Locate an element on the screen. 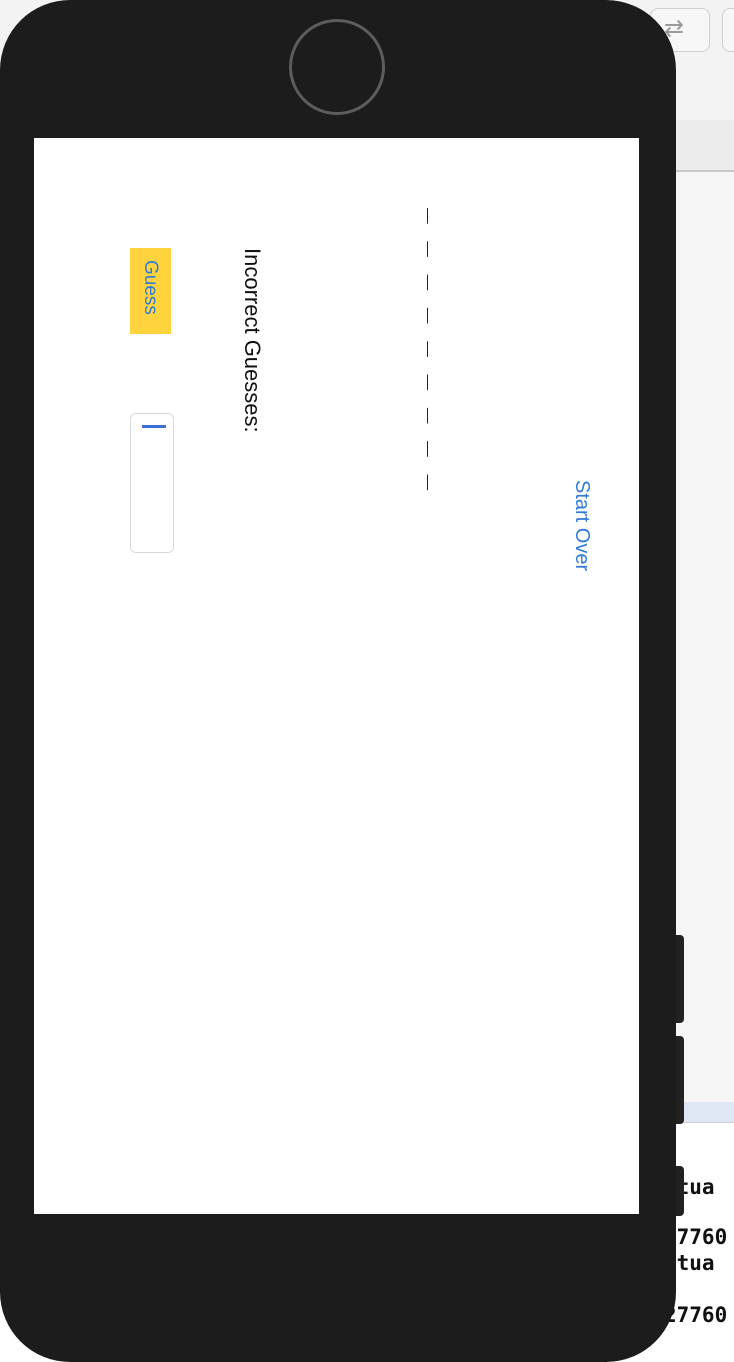 Image resolution: width=734 pixels, height=1362 pixels. incorrect-guesses-label: Incorrect Guesses: is located at coordinates (252, 340).